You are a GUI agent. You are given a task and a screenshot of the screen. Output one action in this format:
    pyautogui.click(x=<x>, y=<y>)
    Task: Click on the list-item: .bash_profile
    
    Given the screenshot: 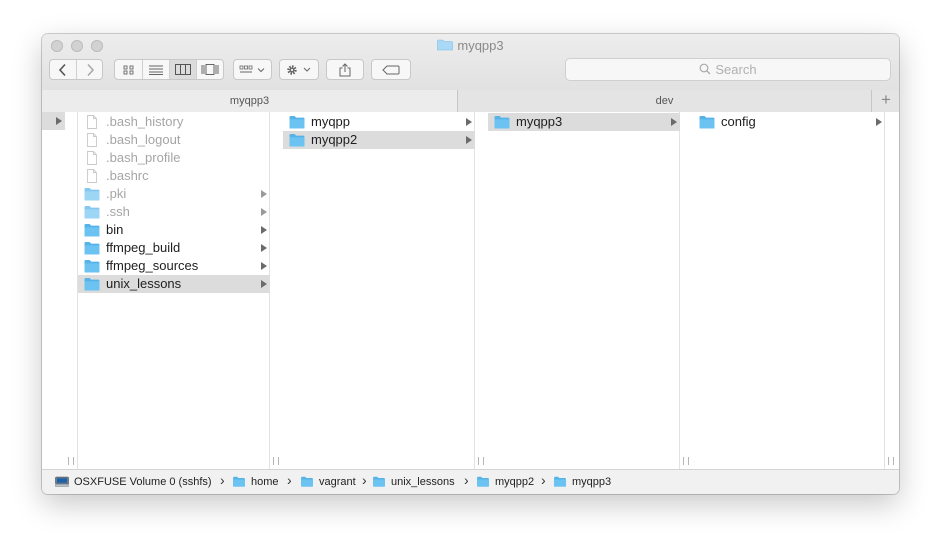 What is the action you would take?
    pyautogui.click(x=174, y=158)
    